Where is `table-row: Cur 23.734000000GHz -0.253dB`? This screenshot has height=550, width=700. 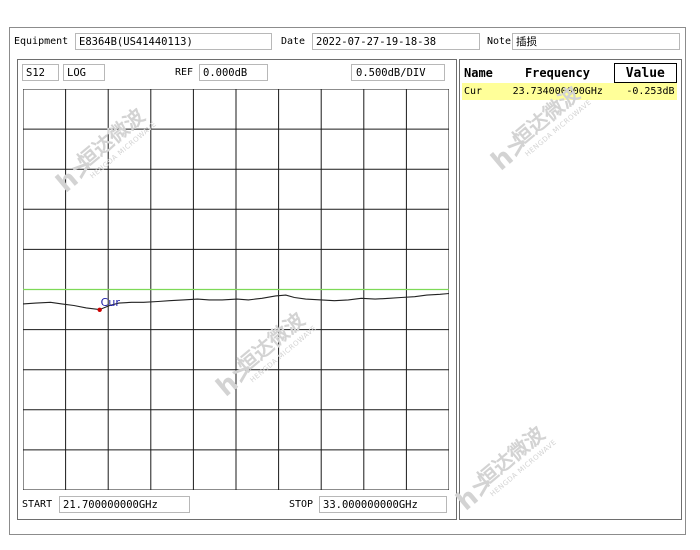 table-row: Cur 23.734000000GHz -0.253dB is located at coordinates (569, 91).